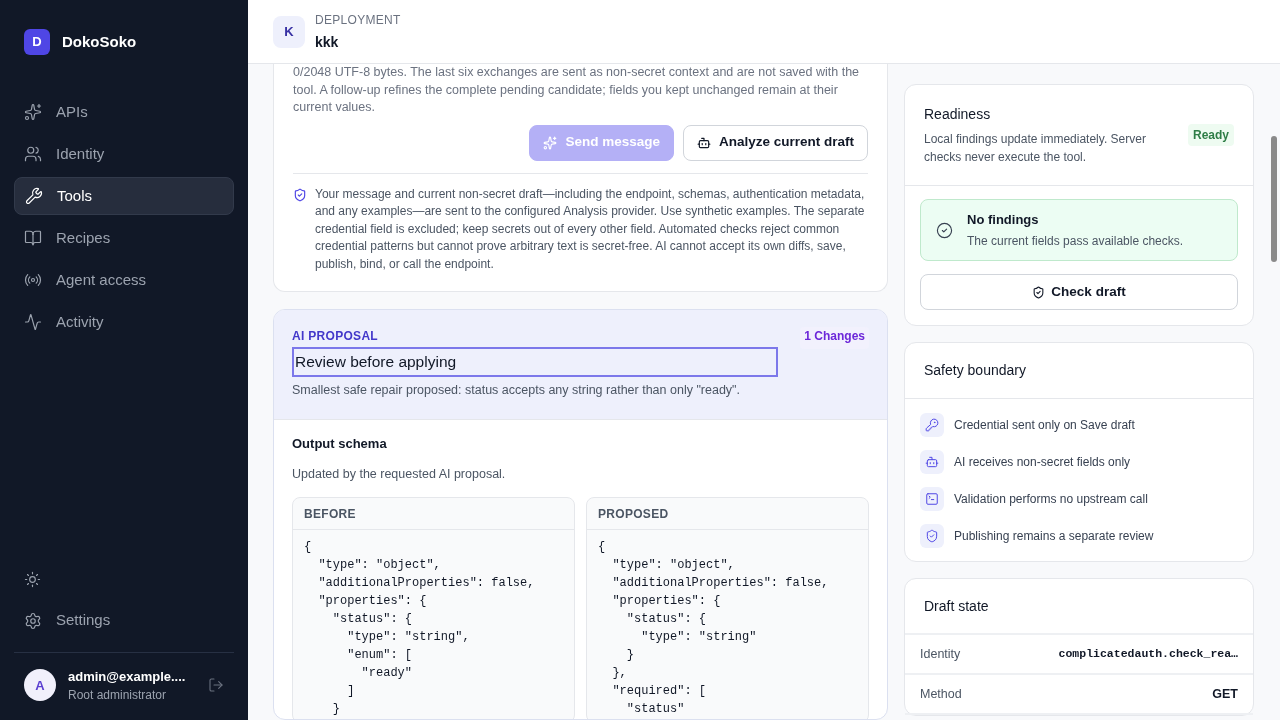 This screenshot has height=720, width=1280. I want to click on code-line: "type": "string",, so click(408, 637).